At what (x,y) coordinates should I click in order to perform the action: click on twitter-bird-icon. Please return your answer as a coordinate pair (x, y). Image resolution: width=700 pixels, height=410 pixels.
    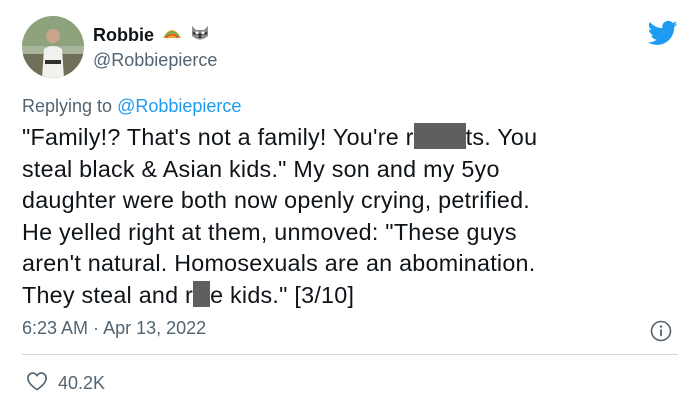
    Looking at the image, I should click on (662, 33).